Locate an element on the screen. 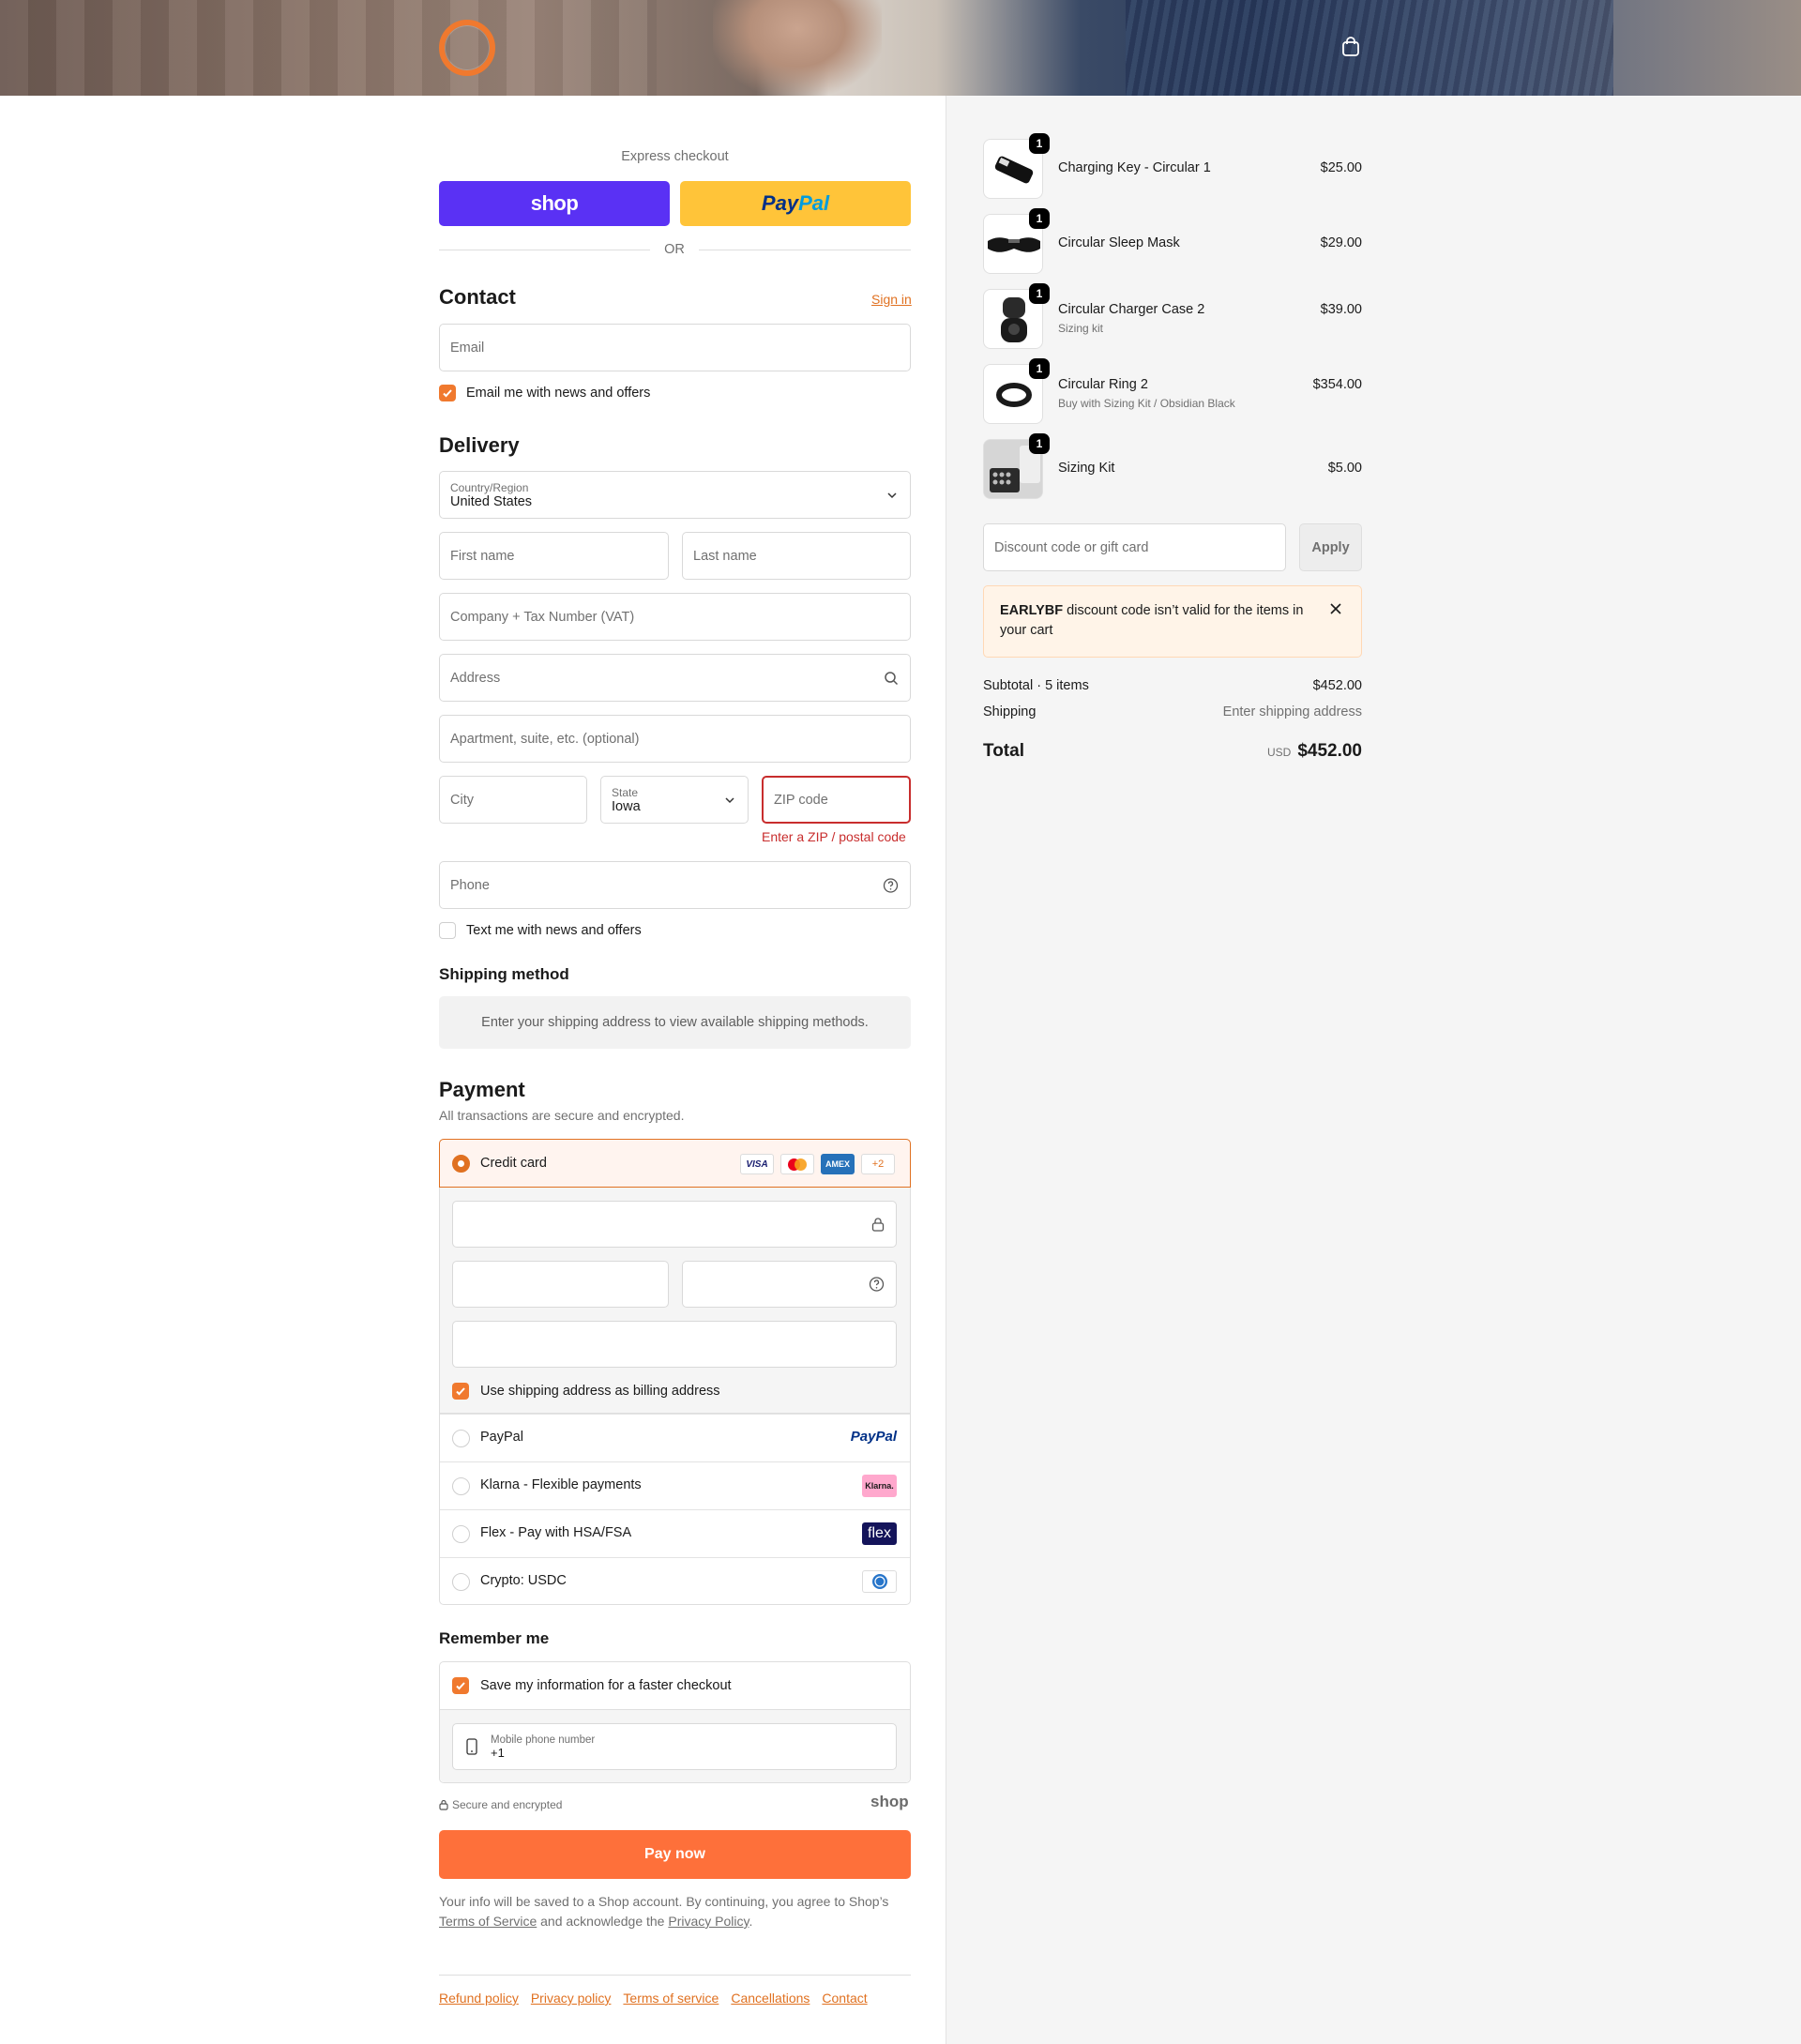 The width and height of the screenshot is (1801, 2044). currency-code: USD is located at coordinates (1279, 752).